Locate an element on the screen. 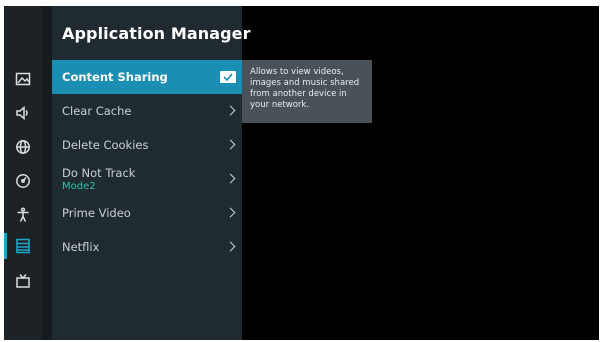 The width and height of the screenshot is (603, 342). menu-item-label: Netflix is located at coordinates (81, 247).